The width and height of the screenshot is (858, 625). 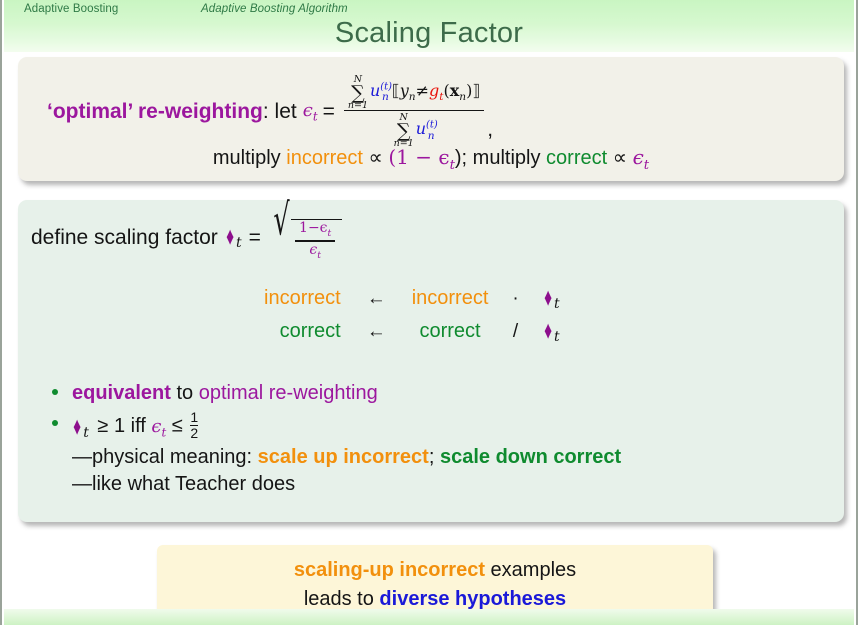 What do you see at coordinates (476, 90) in the screenshot?
I see `iverson-close: ⟧` at bounding box center [476, 90].